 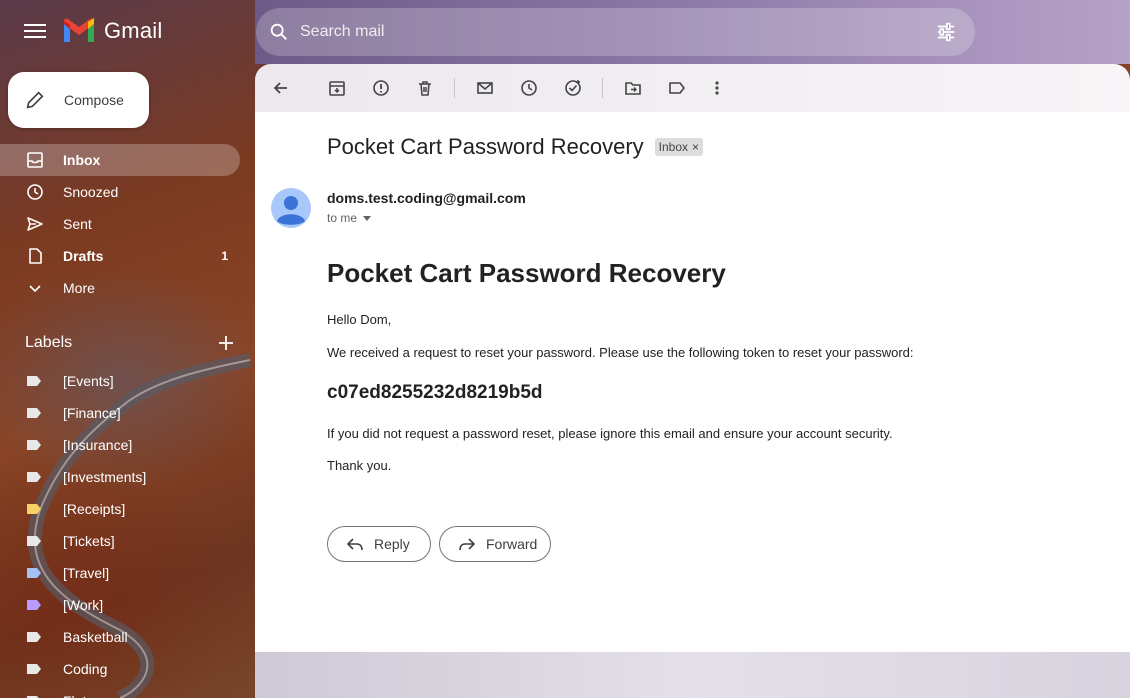 I want to click on caret-down-icon, so click(x=367, y=218).